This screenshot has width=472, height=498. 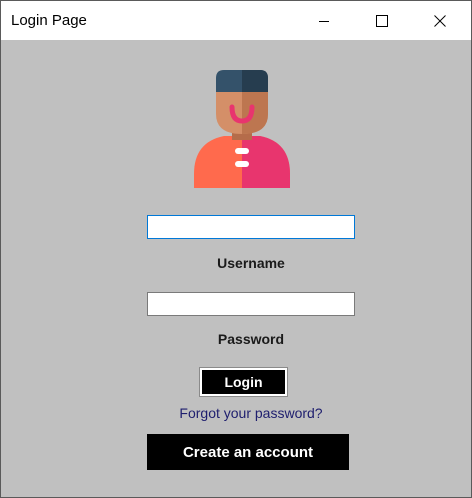 I want to click on minimize-icon, so click(x=324, y=21).